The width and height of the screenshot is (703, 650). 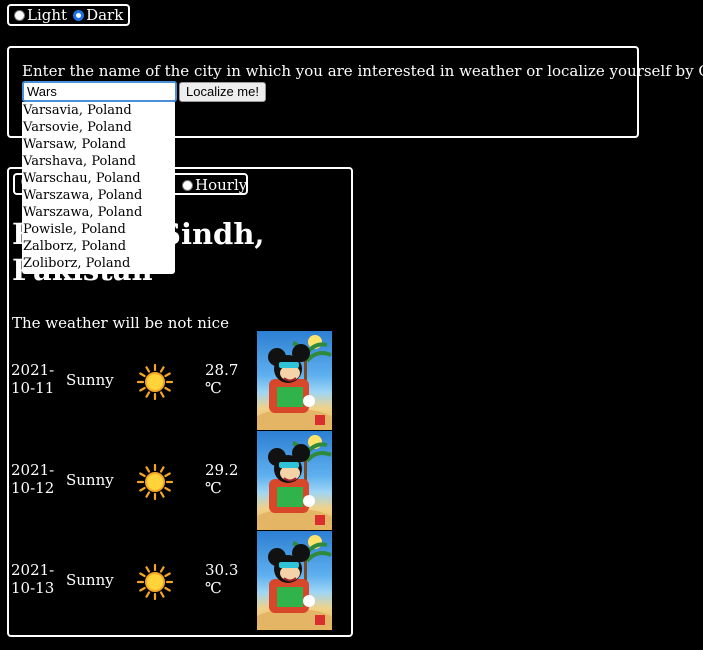 What do you see at coordinates (98, 127) in the screenshot?
I see `suggestion-item: Varsovie, Poland` at bounding box center [98, 127].